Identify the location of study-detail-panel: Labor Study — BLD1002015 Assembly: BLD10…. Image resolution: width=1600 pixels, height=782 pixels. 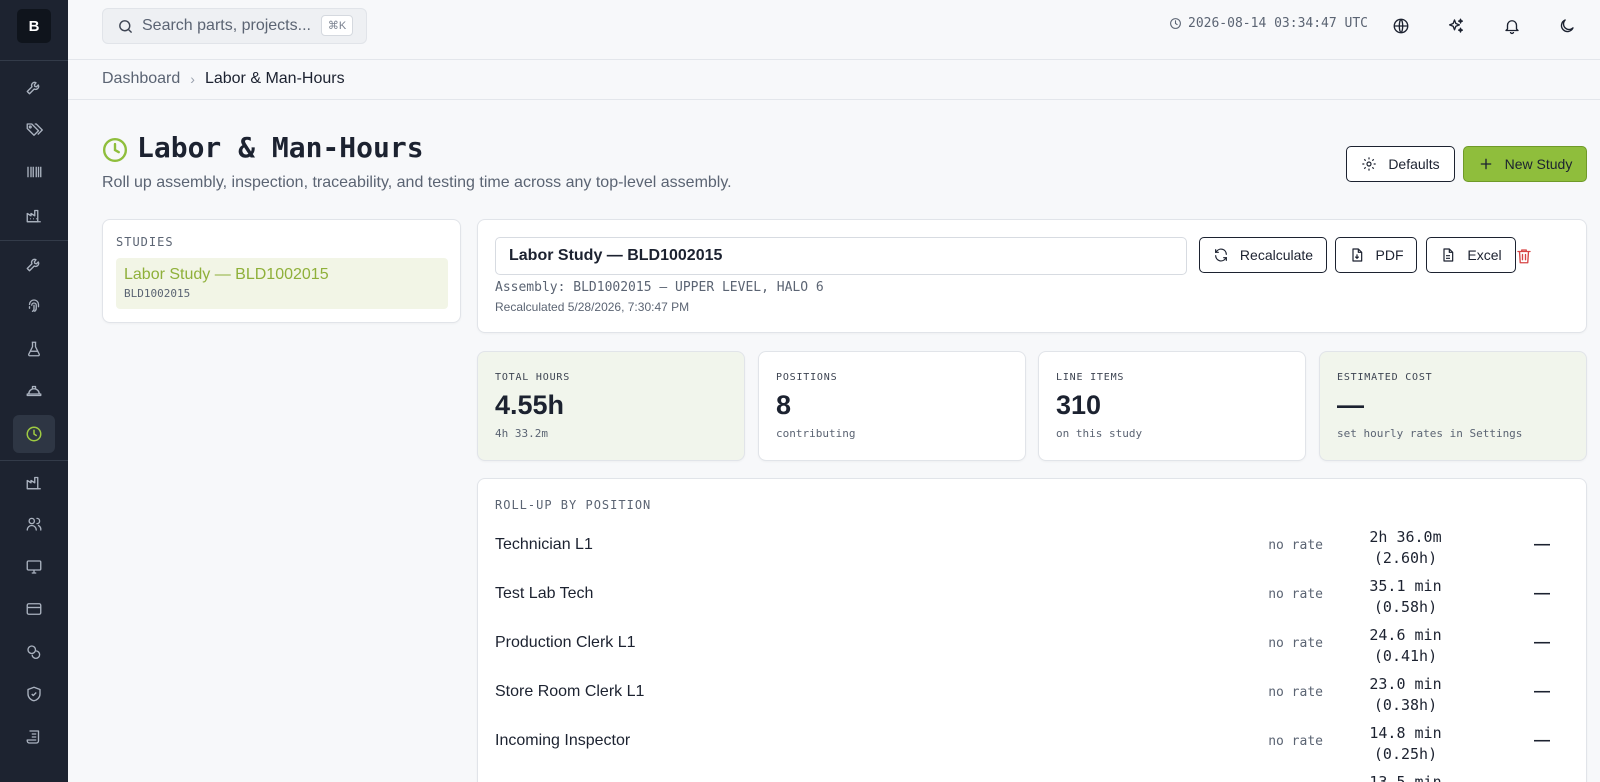
(1032, 276).